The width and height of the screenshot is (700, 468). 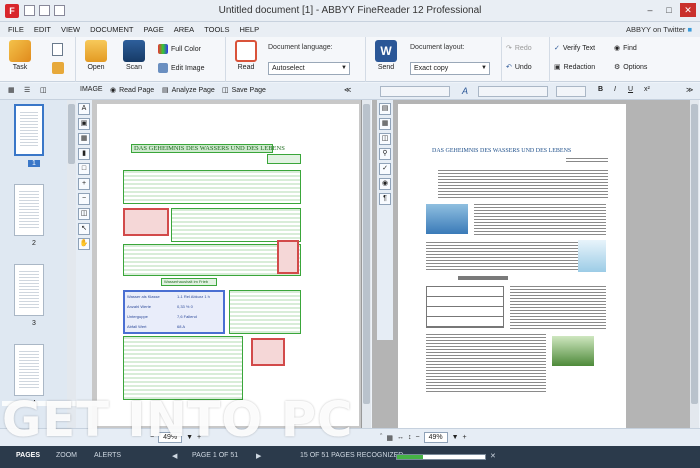 I want to click on folder-small-icon, so click(x=58, y=68).